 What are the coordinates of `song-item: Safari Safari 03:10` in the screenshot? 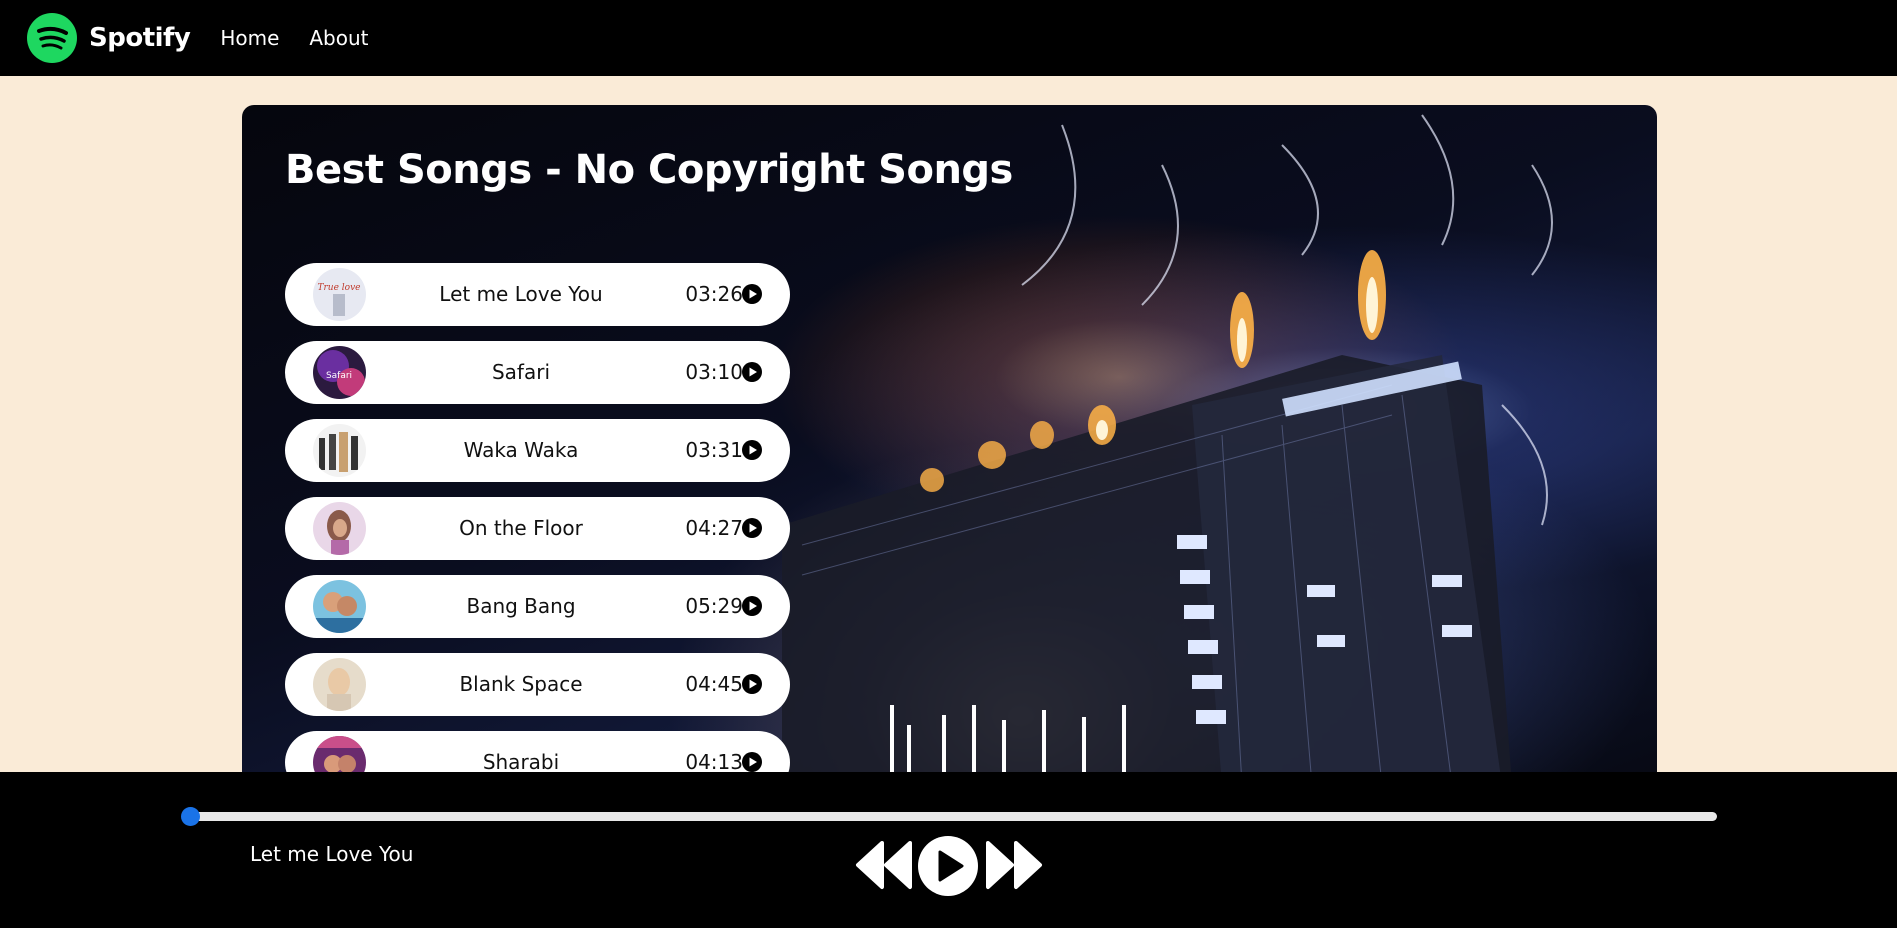 It's located at (537, 372).